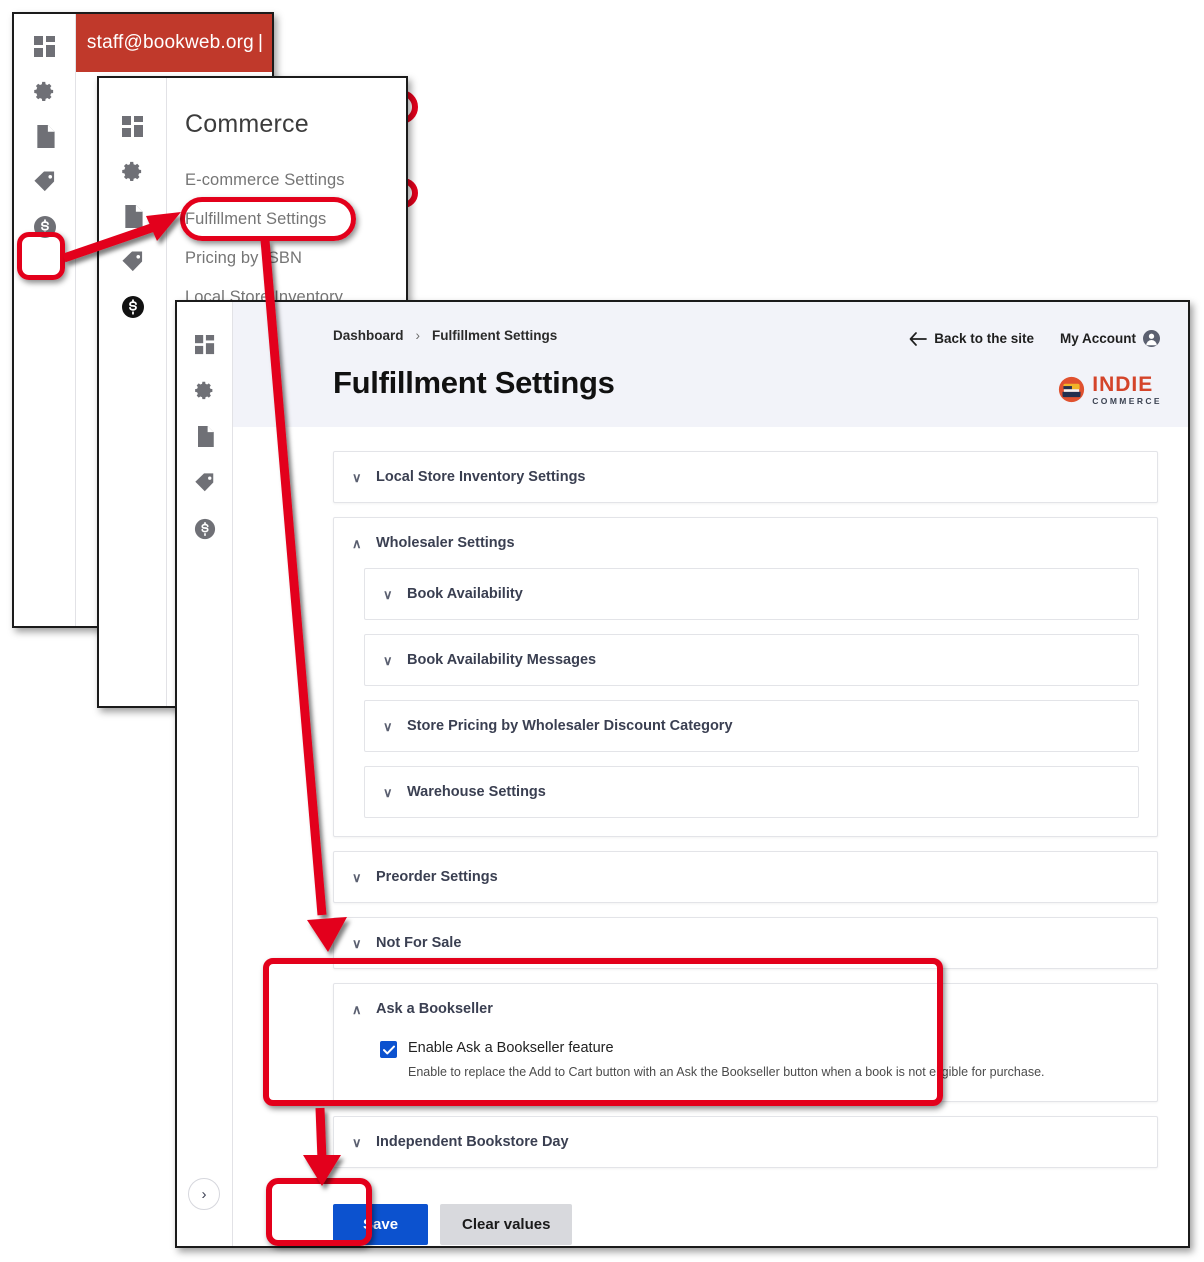  What do you see at coordinates (1097, 338) in the screenshot?
I see `my-account-label: My Account` at bounding box center [1097, 338].